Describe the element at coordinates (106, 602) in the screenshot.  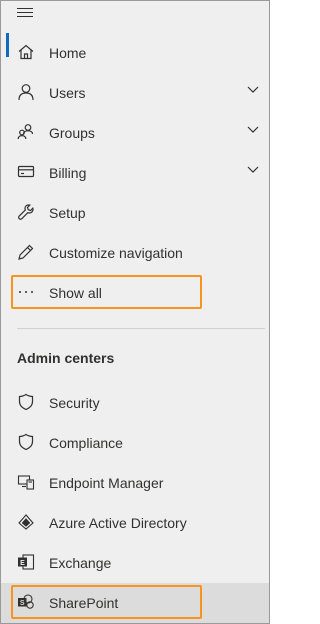
I see `highlight-box-sharepoint` at that location.